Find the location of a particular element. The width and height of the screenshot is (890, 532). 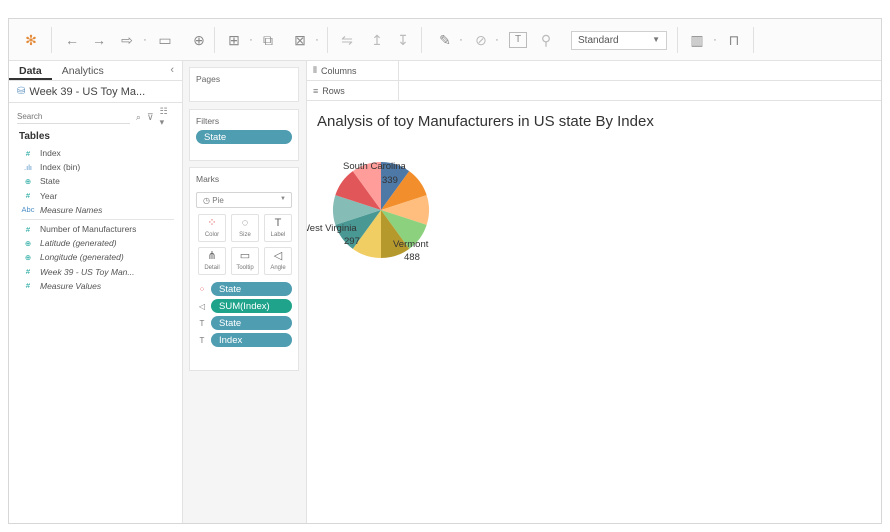

filters-card: Filters State is located at coordinates (244, 135).